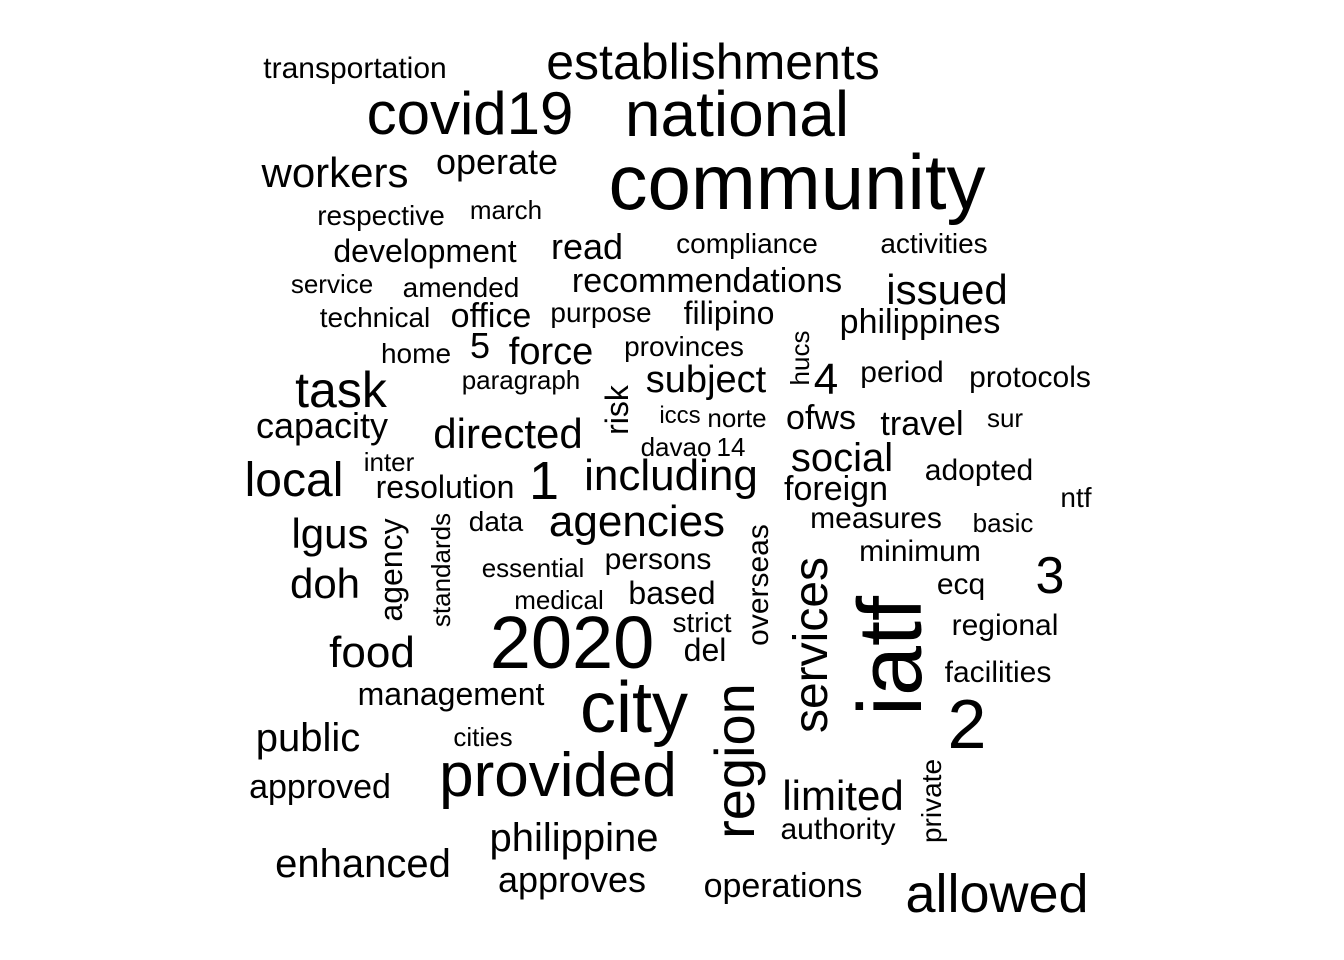  What do you see at coordinates (783, 886) in the screenshot?
I see `cloud-word: operations` at bounding box center [783, 886].